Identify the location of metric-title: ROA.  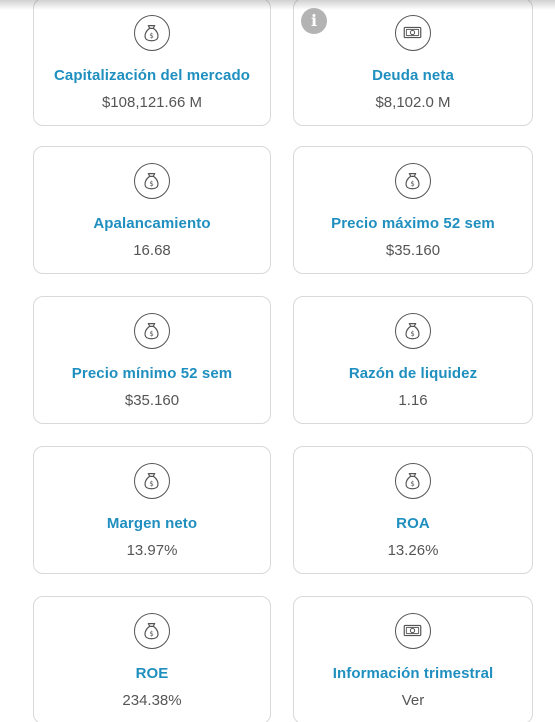
(413, 523).